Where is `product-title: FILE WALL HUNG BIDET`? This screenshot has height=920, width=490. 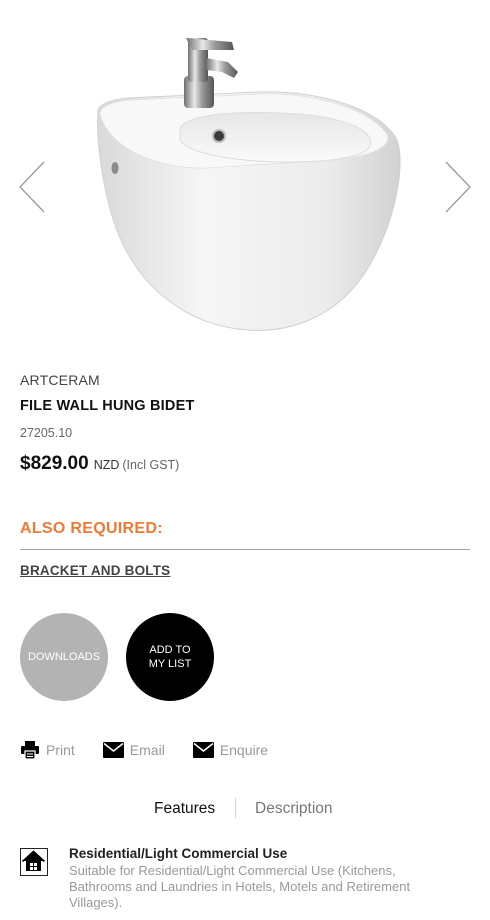 product-title: FILE WALL HUNG BIDET is located at coordinates (107, 406).